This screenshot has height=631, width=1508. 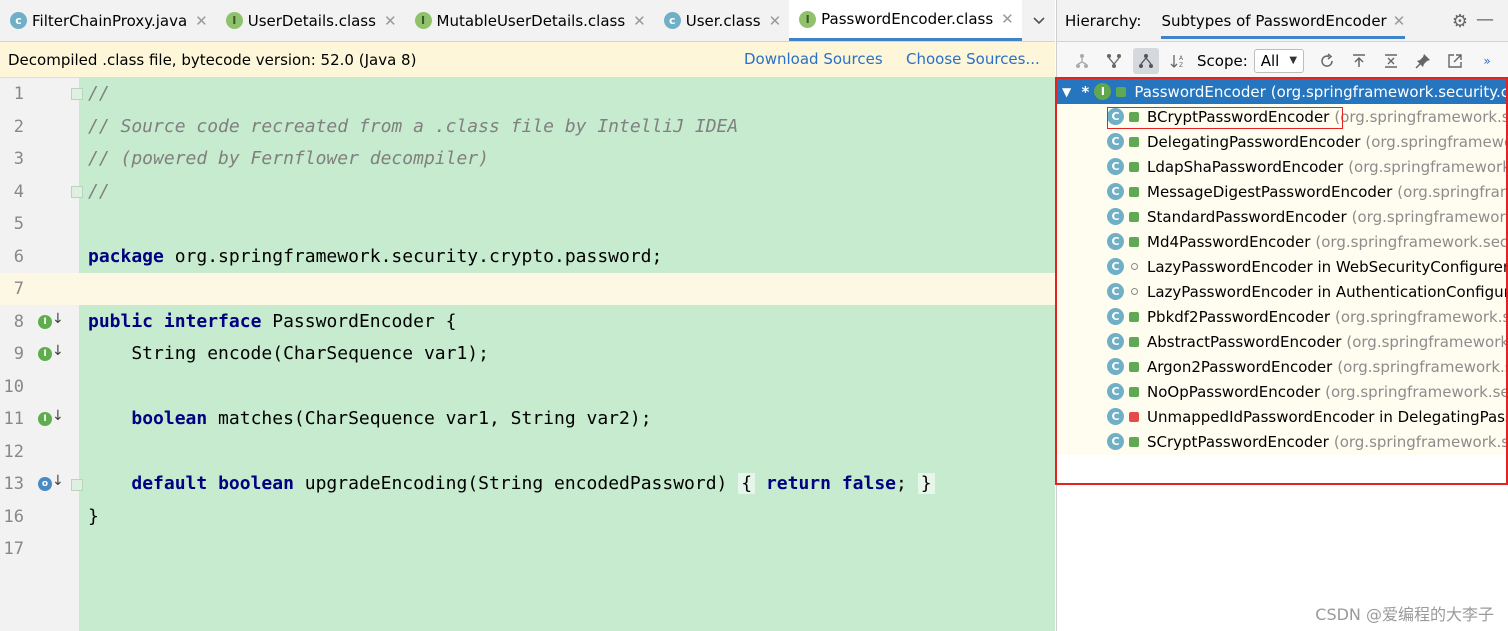 I want to click on tree-item-name: MessageDigestPasswordEncoder, so click(x=1270, y=191).